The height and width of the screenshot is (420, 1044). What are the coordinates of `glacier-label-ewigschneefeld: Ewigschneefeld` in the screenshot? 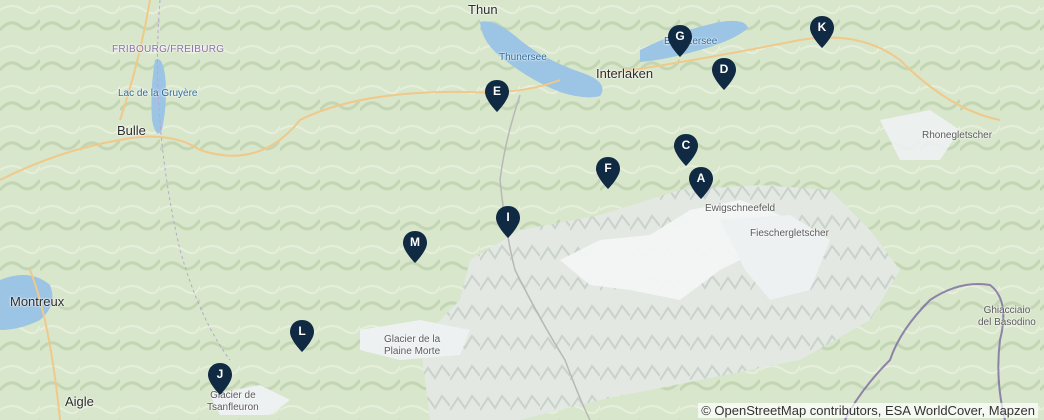 It's located at (740, 208).